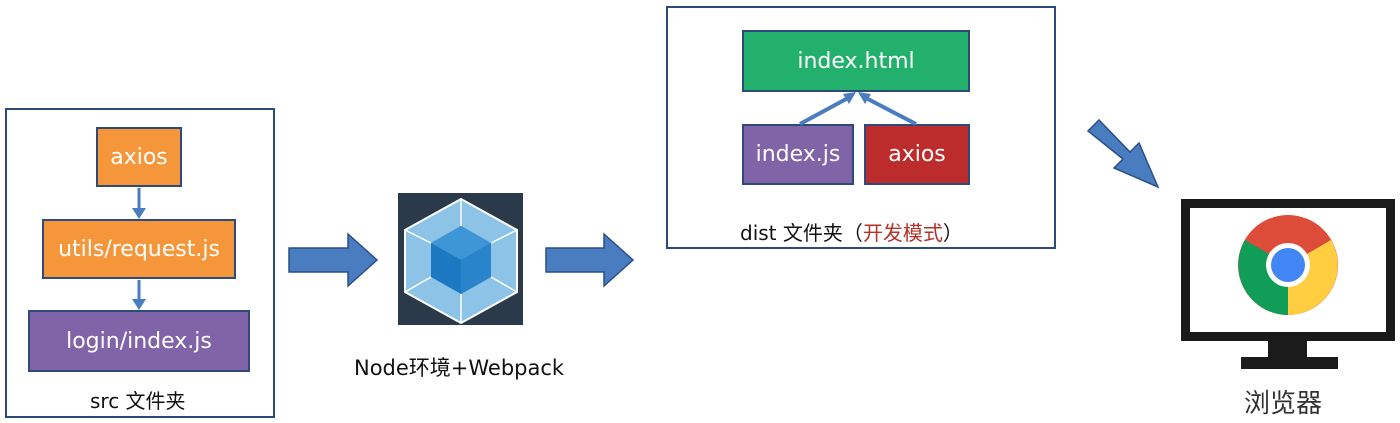  I want to click on arrow-to-browser, so click(1123, 153).